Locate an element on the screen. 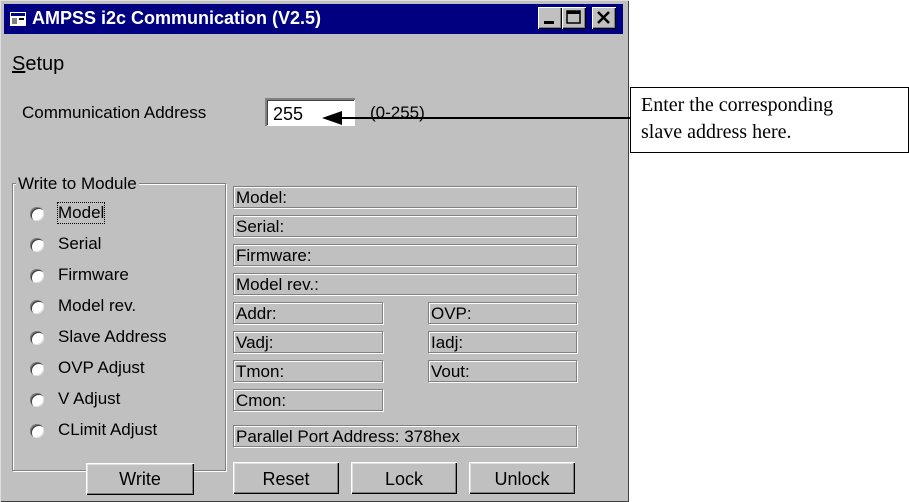 Image resolution: width=909 pixels, height=502 pixels. arrow-head-icon is located at coordinates (332, 118).